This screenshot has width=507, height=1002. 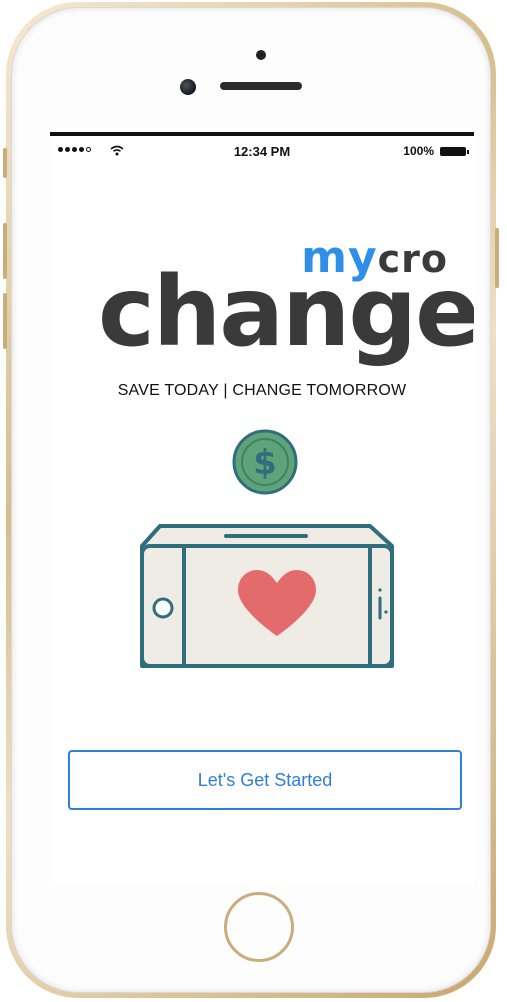 What do you see at coordinates (188, 87) in the screenshot?
I see `proximity-sensor` at bounding box center [188, 87].